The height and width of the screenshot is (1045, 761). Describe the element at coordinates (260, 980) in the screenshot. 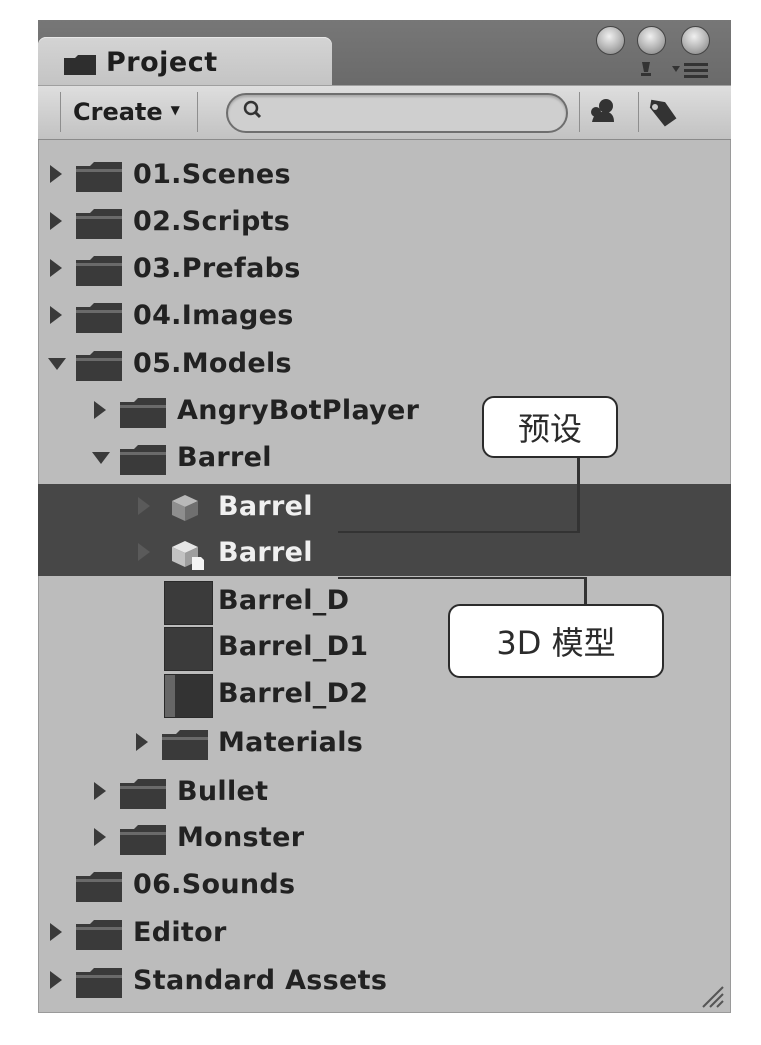

I see `tree-item-label: Standard Assets` at that location.